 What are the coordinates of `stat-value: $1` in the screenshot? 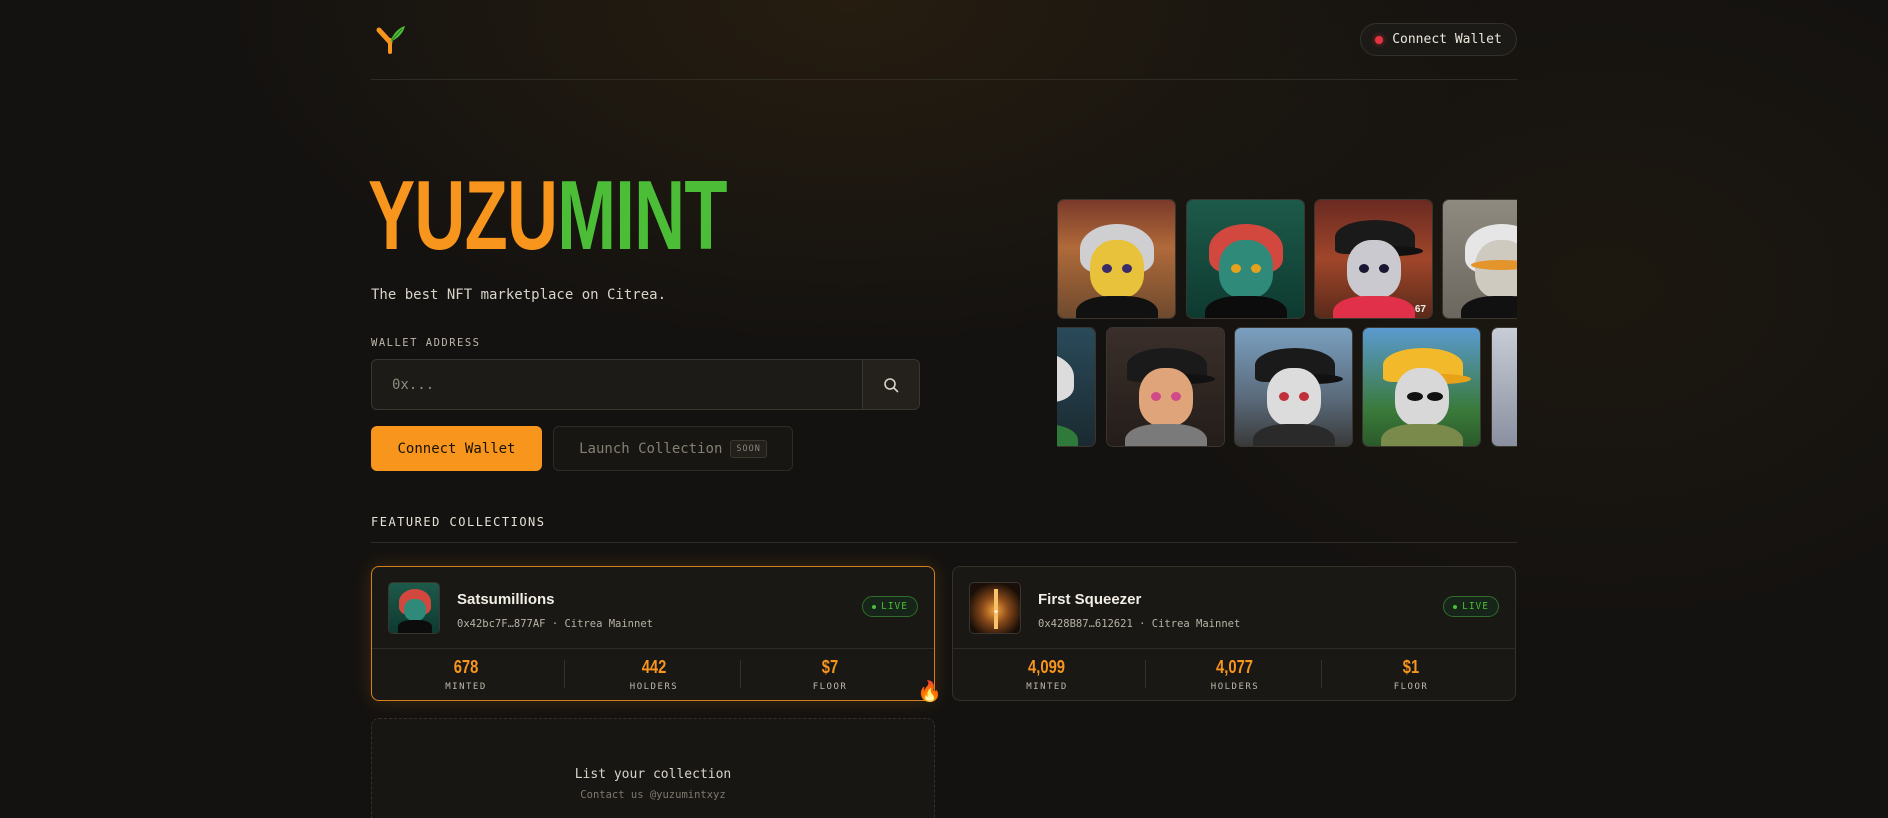 It's located at (1411, 667).